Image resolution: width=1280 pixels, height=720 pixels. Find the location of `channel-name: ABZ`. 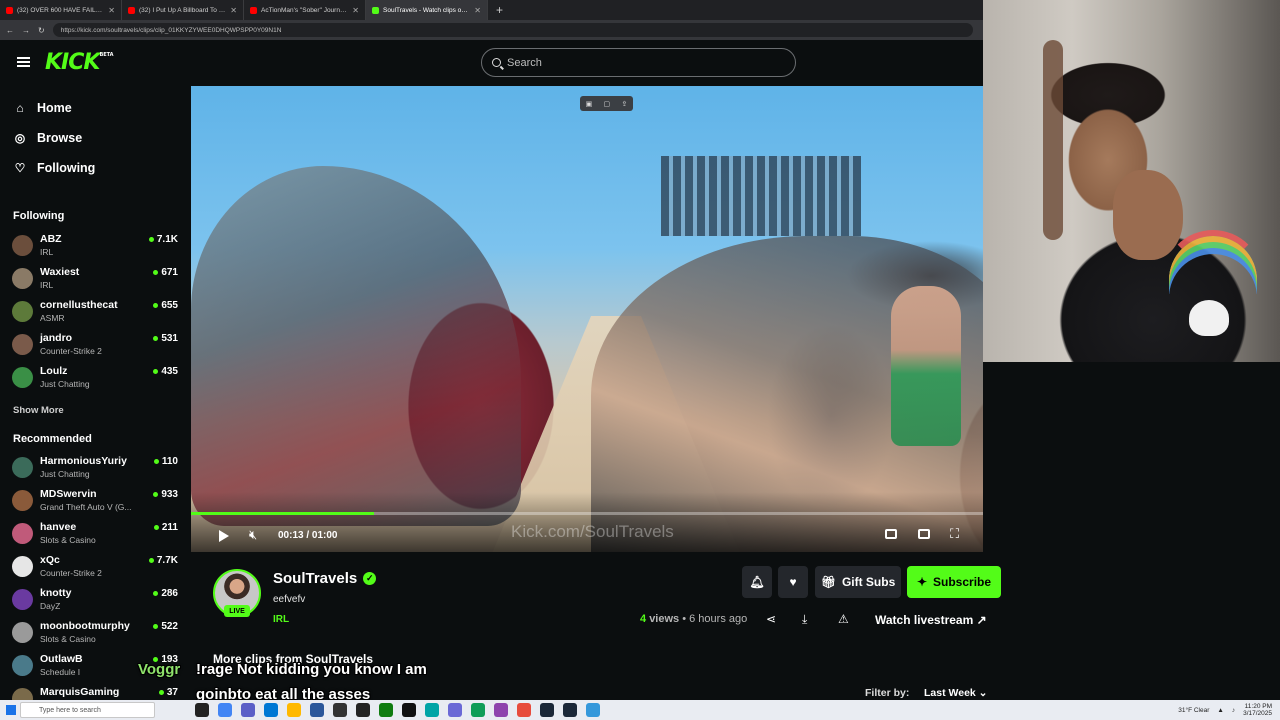

channel-name: ABZ is located at coordinates (51, 239).